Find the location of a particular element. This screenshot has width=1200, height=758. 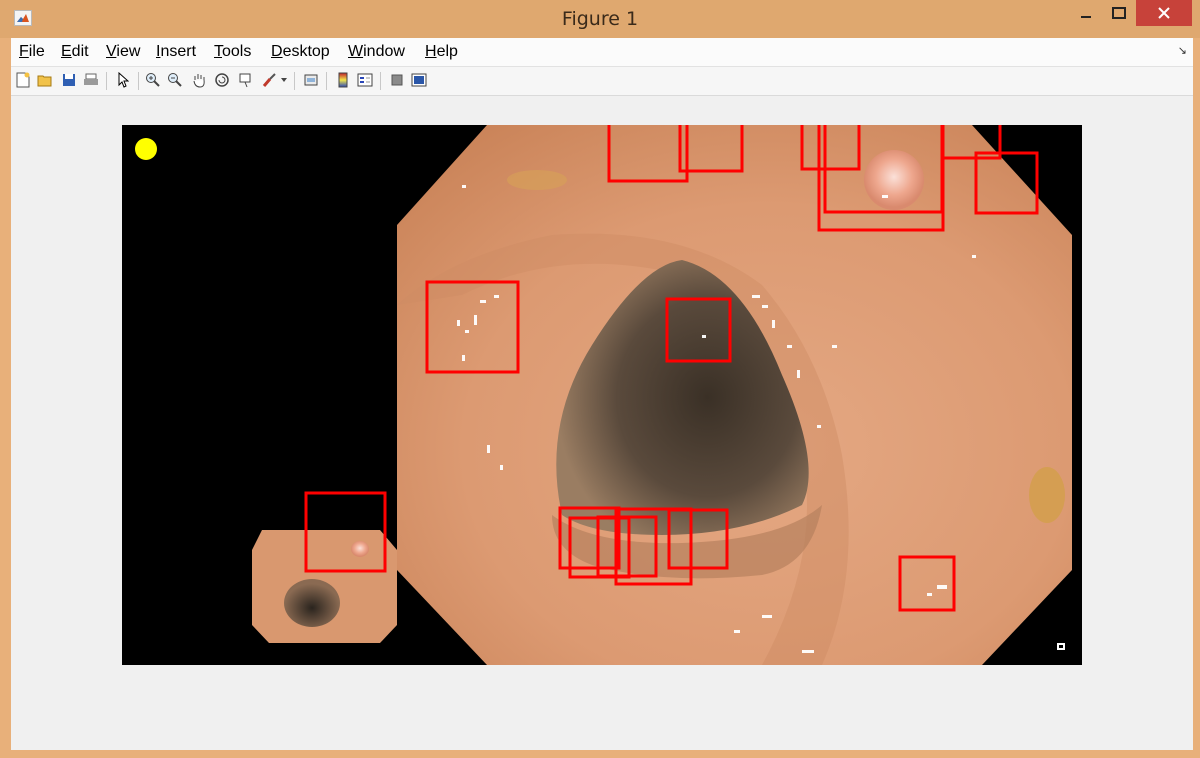

minimize-button is located at coordinates (1086, 13).